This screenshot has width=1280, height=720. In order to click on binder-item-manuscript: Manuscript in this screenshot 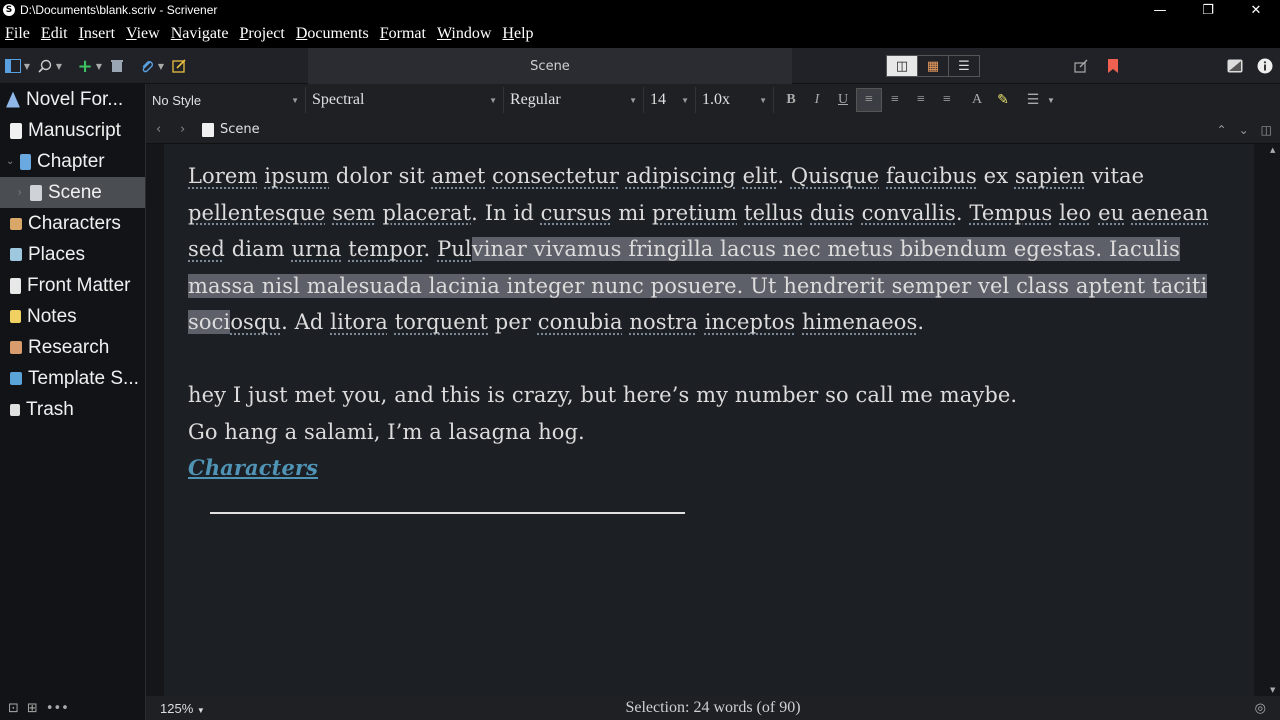, I will do `click(72, 130)`.